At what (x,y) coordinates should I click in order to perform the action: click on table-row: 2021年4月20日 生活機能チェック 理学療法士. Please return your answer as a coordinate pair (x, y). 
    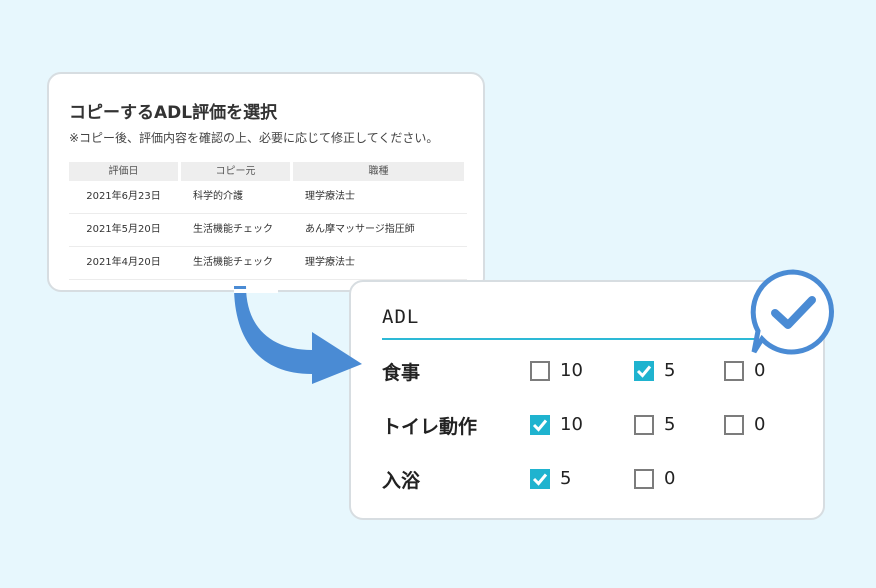
    Looking at the image, I should click on (268, 263).